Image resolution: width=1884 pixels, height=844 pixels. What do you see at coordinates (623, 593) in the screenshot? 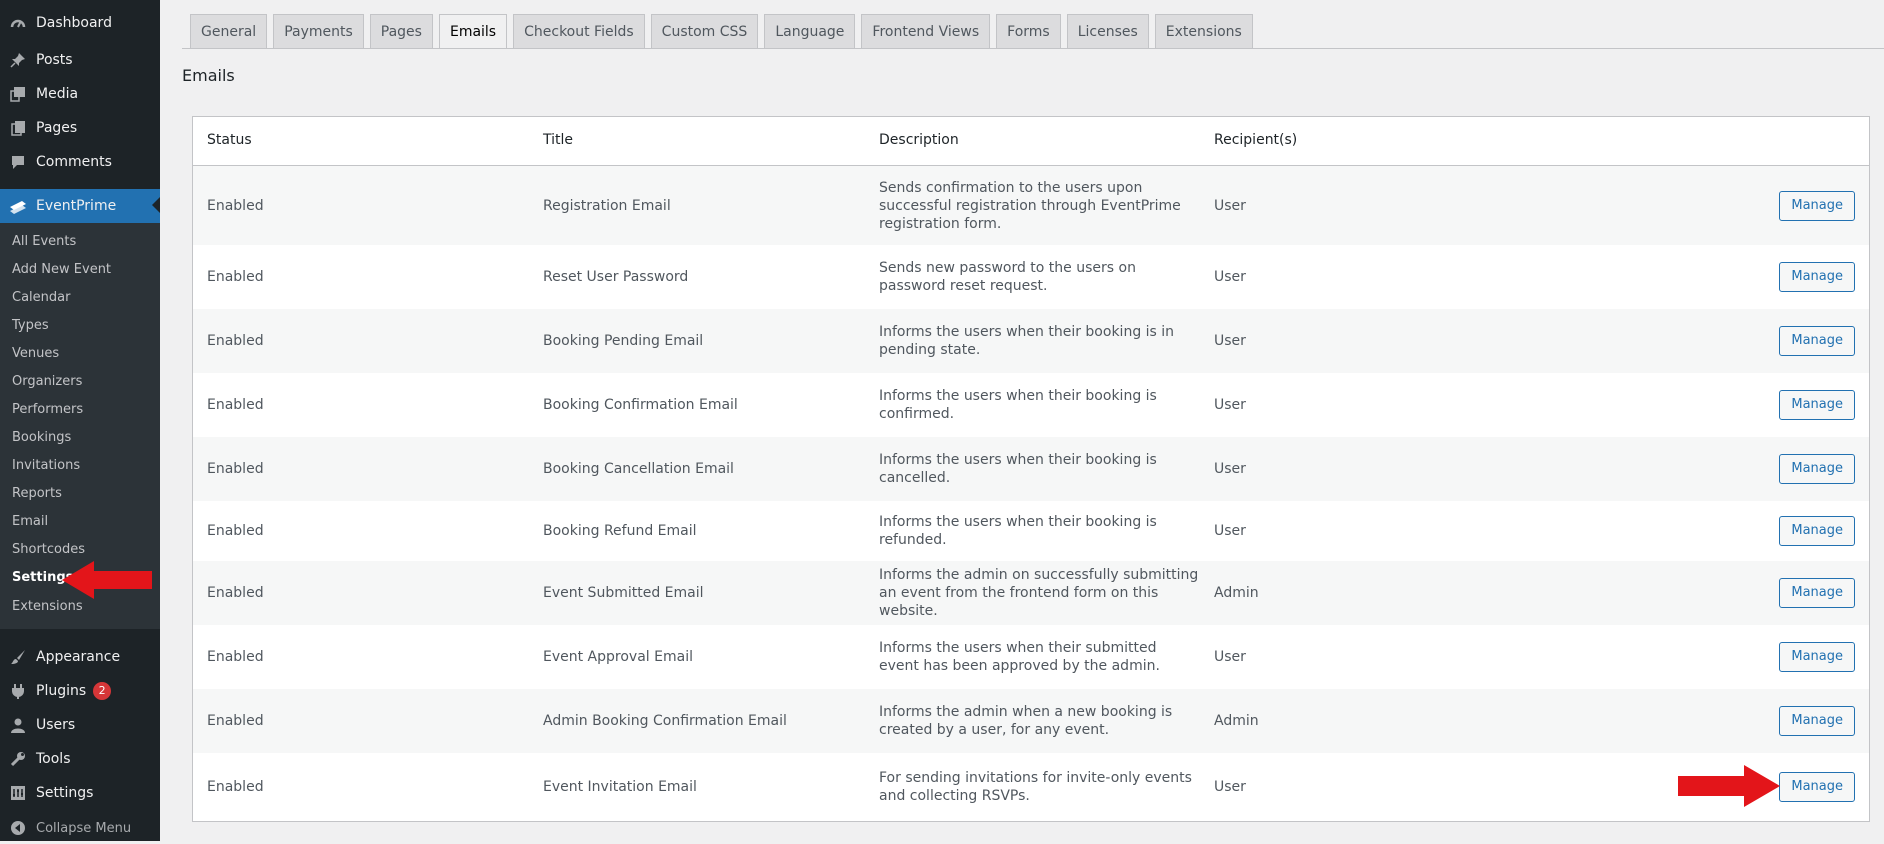
I see `title-cell: Event Submitted Email` at bounding box center [623, 593].